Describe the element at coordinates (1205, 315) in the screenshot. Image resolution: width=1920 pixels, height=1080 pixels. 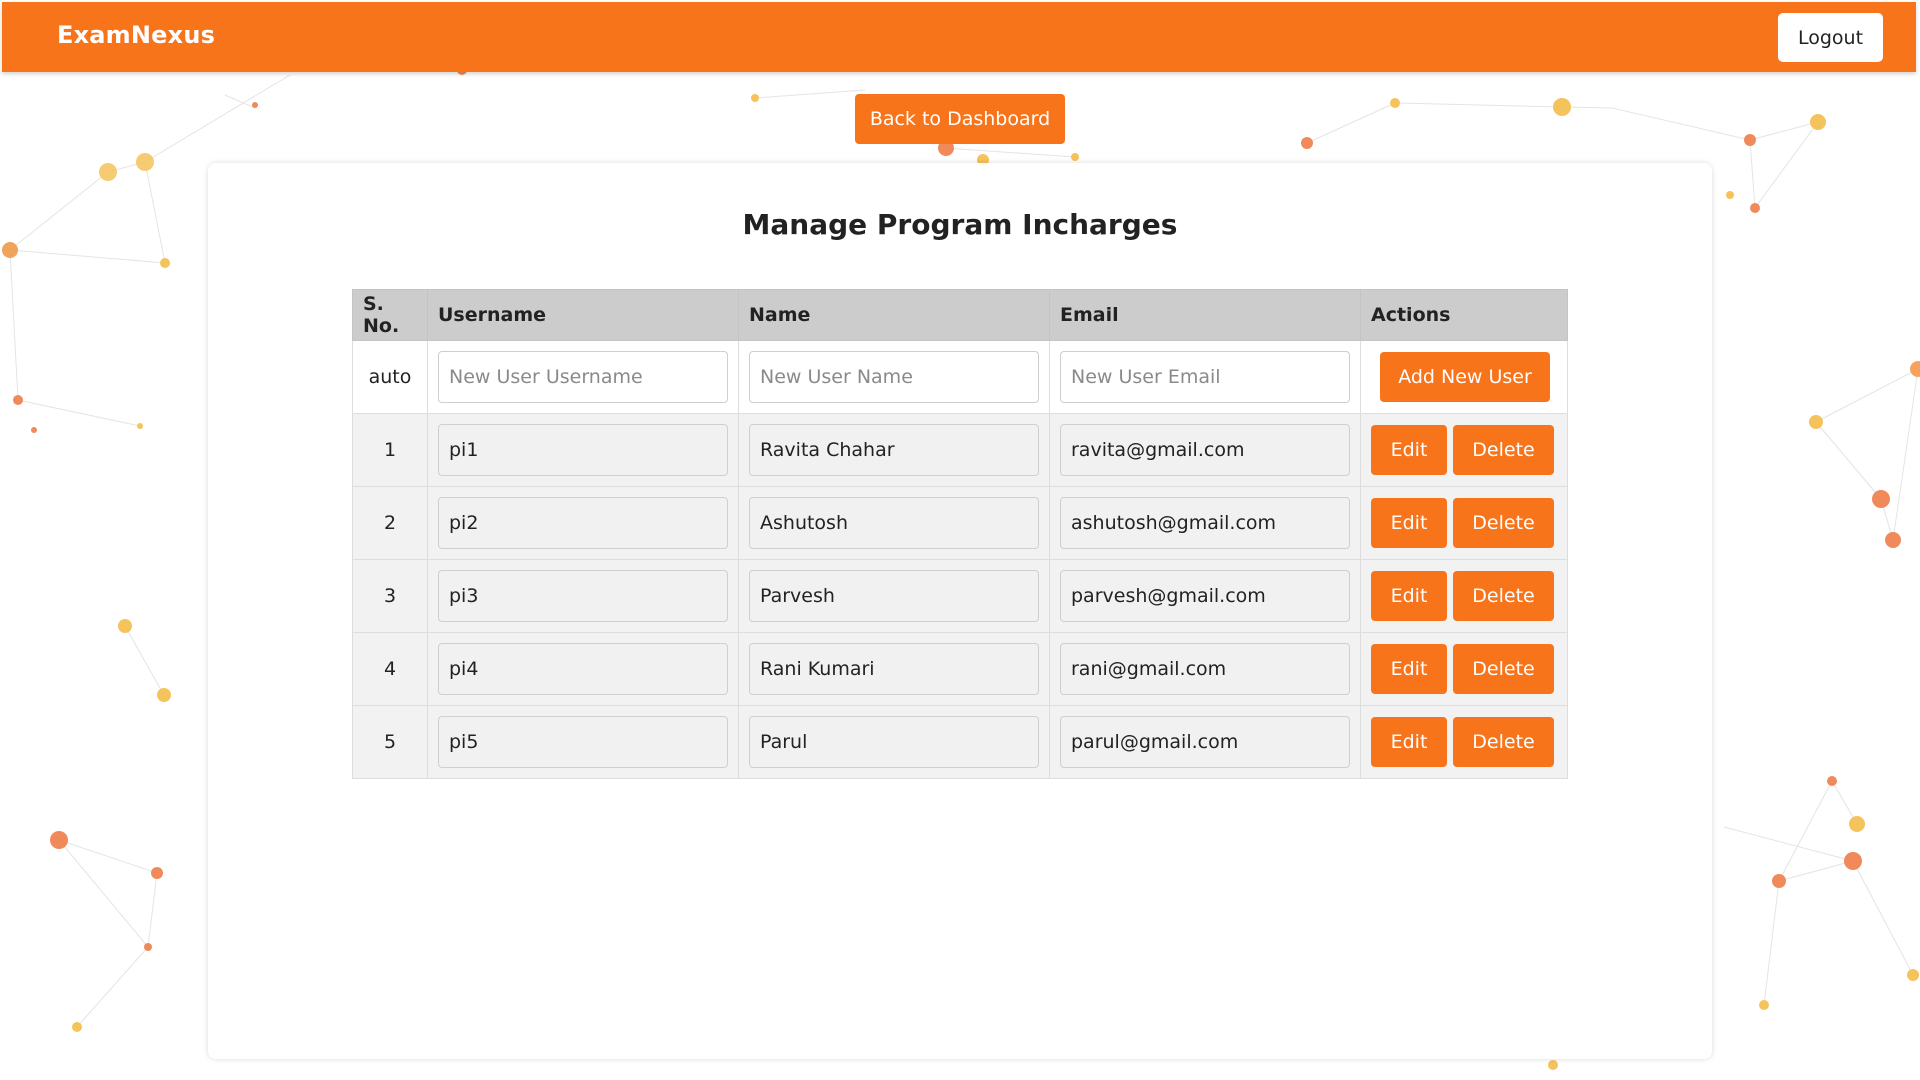
I see `header-email: Email` at that location.